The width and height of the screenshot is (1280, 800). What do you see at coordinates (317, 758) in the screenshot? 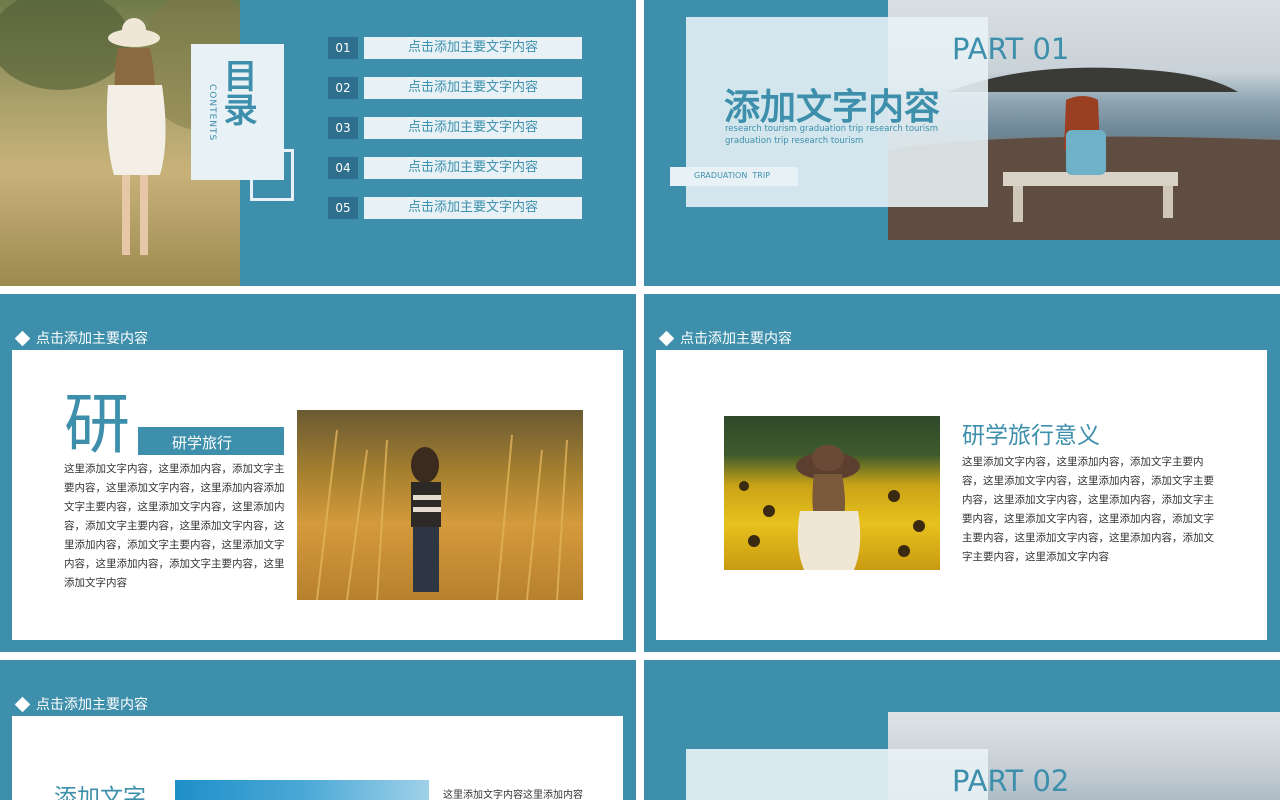
I see `content-panel: 添加文字 这里添加文字内容这里添加内容` at bounding box center [317, 758].